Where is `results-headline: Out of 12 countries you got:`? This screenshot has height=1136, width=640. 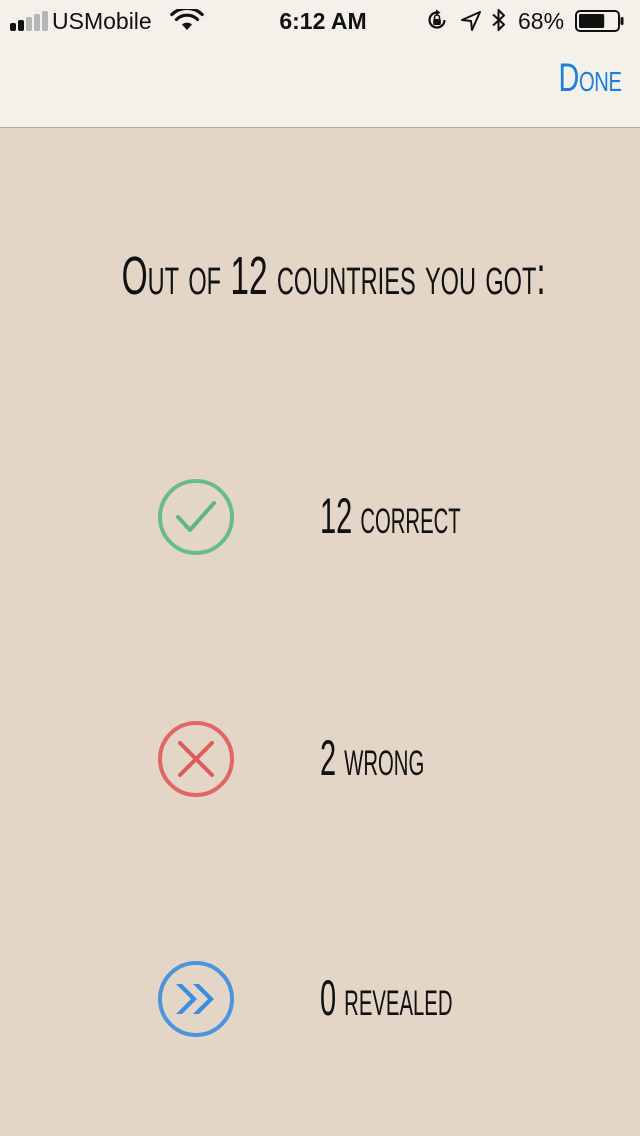
results-headline: Out of 12 countries you got: is located at coordinates (333, 276).